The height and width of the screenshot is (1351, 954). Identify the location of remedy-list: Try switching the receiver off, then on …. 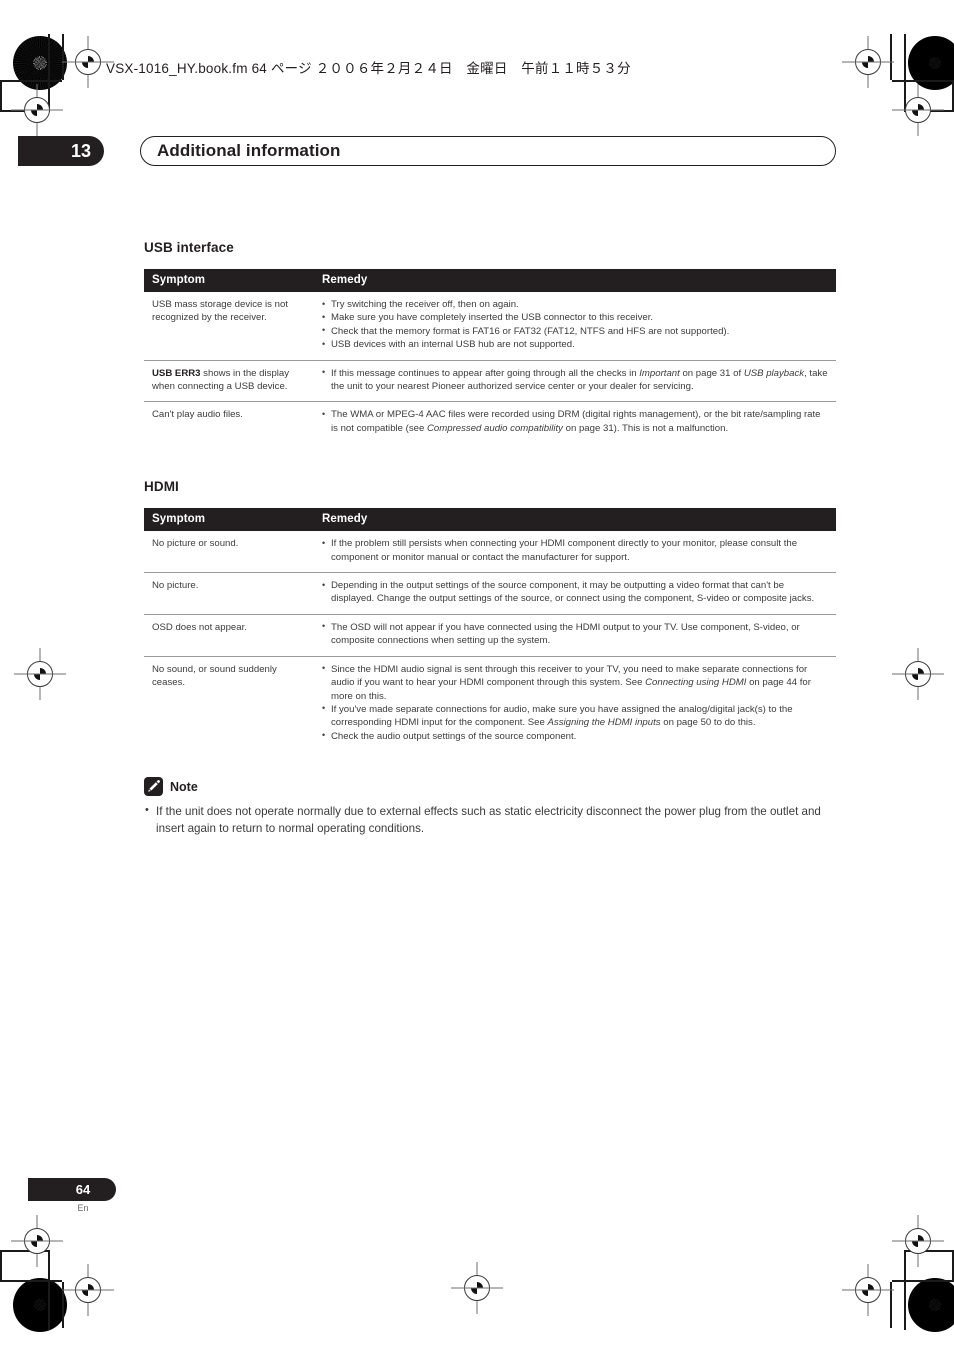
(575, 324).